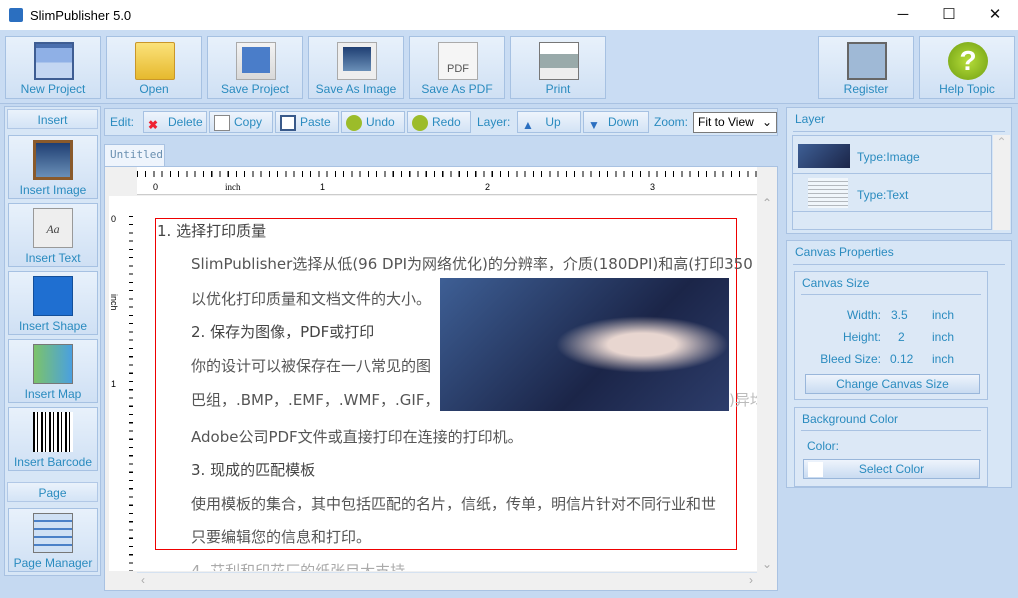  I want to click on save-as-pdf-button: PDF Save As PDF, so click(457, 67).